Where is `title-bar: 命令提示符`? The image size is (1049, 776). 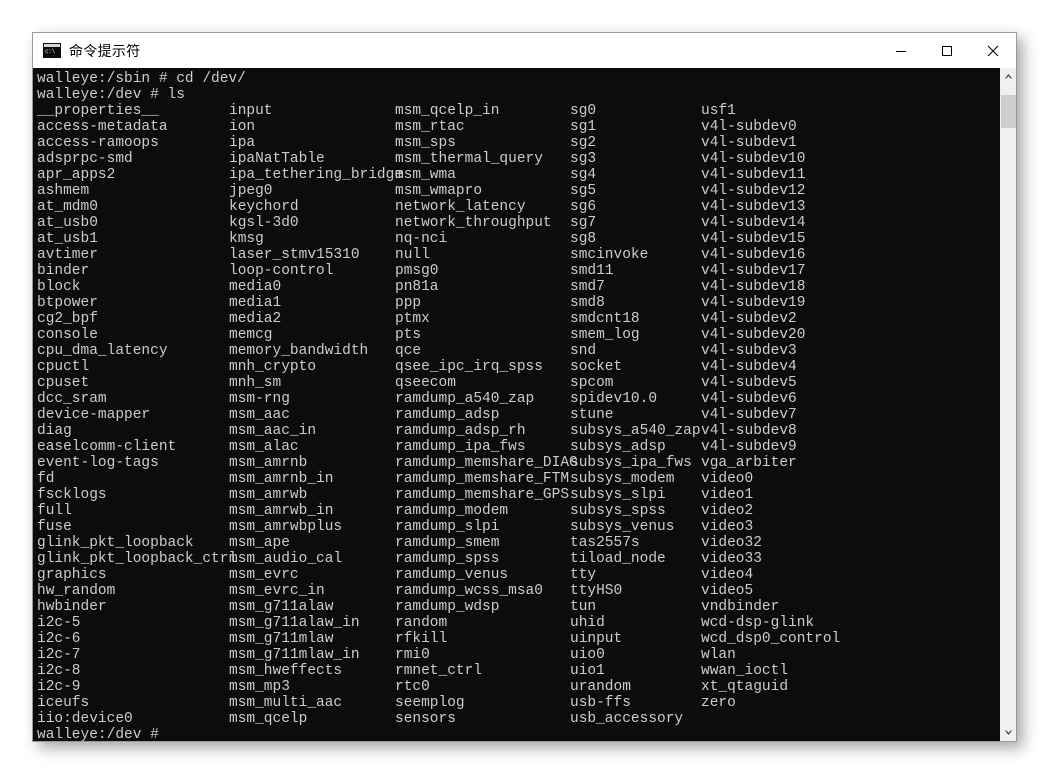 title-bar: 命令提示符 is located at coordinates (524, 51).